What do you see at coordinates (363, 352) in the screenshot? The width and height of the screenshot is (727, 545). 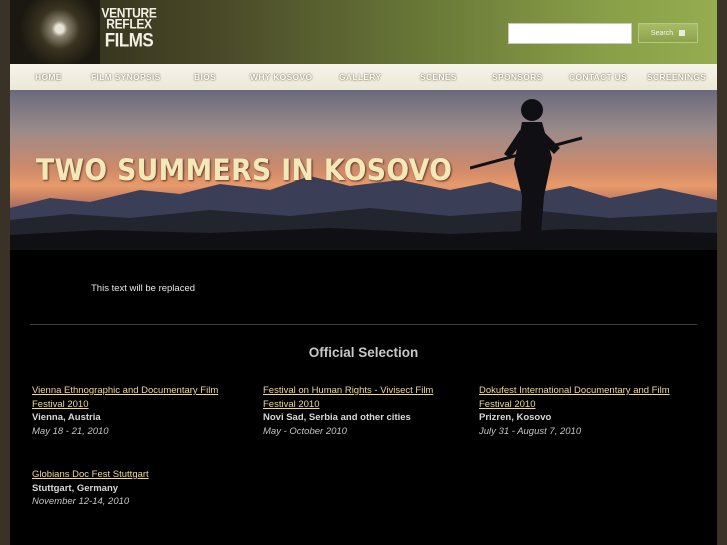 I see `section-heading: Official Selection` at bounding box center [363, 352].